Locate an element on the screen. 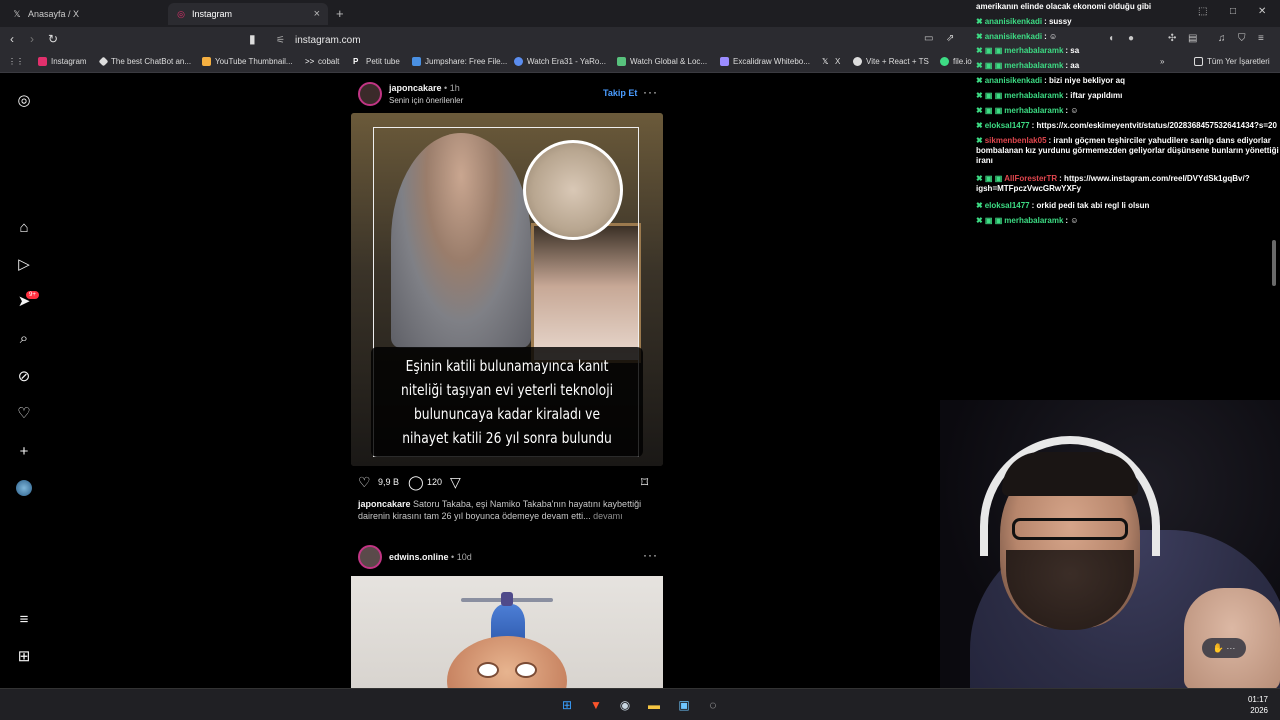 The image size is (1280, 720). bookmark-item: >> cobalt is located at coordinates (322, 61).